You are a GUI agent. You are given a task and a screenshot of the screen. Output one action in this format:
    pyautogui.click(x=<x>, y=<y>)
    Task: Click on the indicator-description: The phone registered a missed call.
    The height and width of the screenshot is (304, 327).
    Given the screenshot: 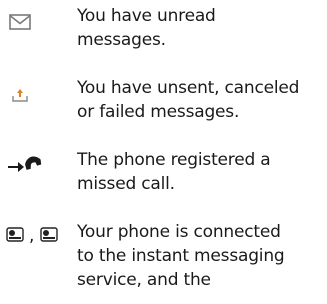 What is the action you would take?
    pyautogui.click(x=174, y=172)
    